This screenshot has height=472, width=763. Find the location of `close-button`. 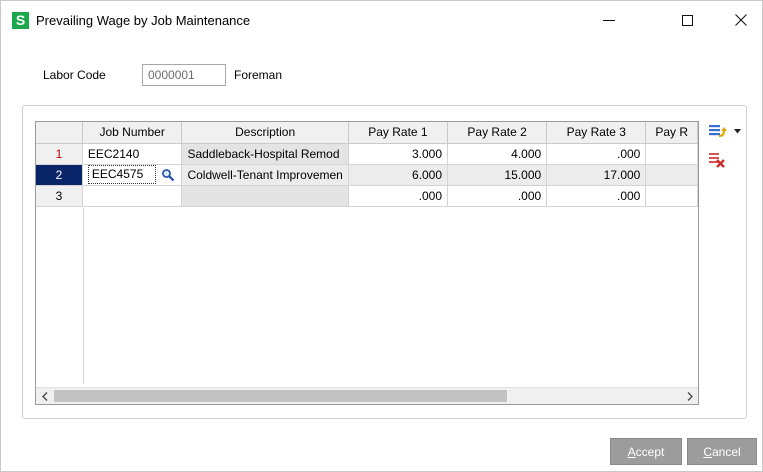

close-button is located at coordinates (740, 20).